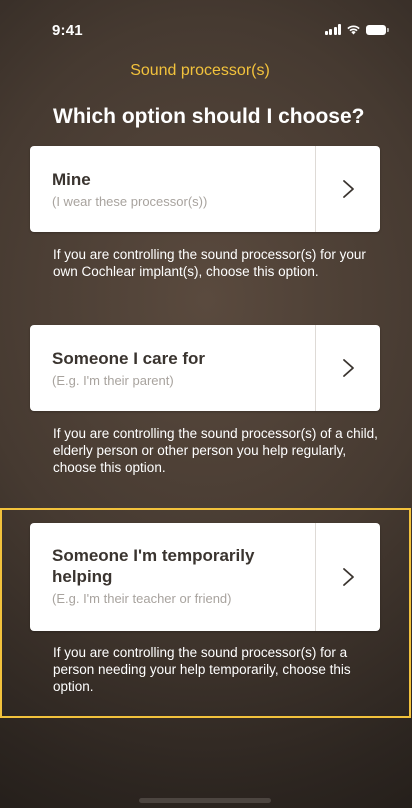 The width and height of the screenshot is (412, 808). What do you see at coordinates (67, 30) in the screenshot?
I see `status-time: 9:41` at bounding box center [67, 30].